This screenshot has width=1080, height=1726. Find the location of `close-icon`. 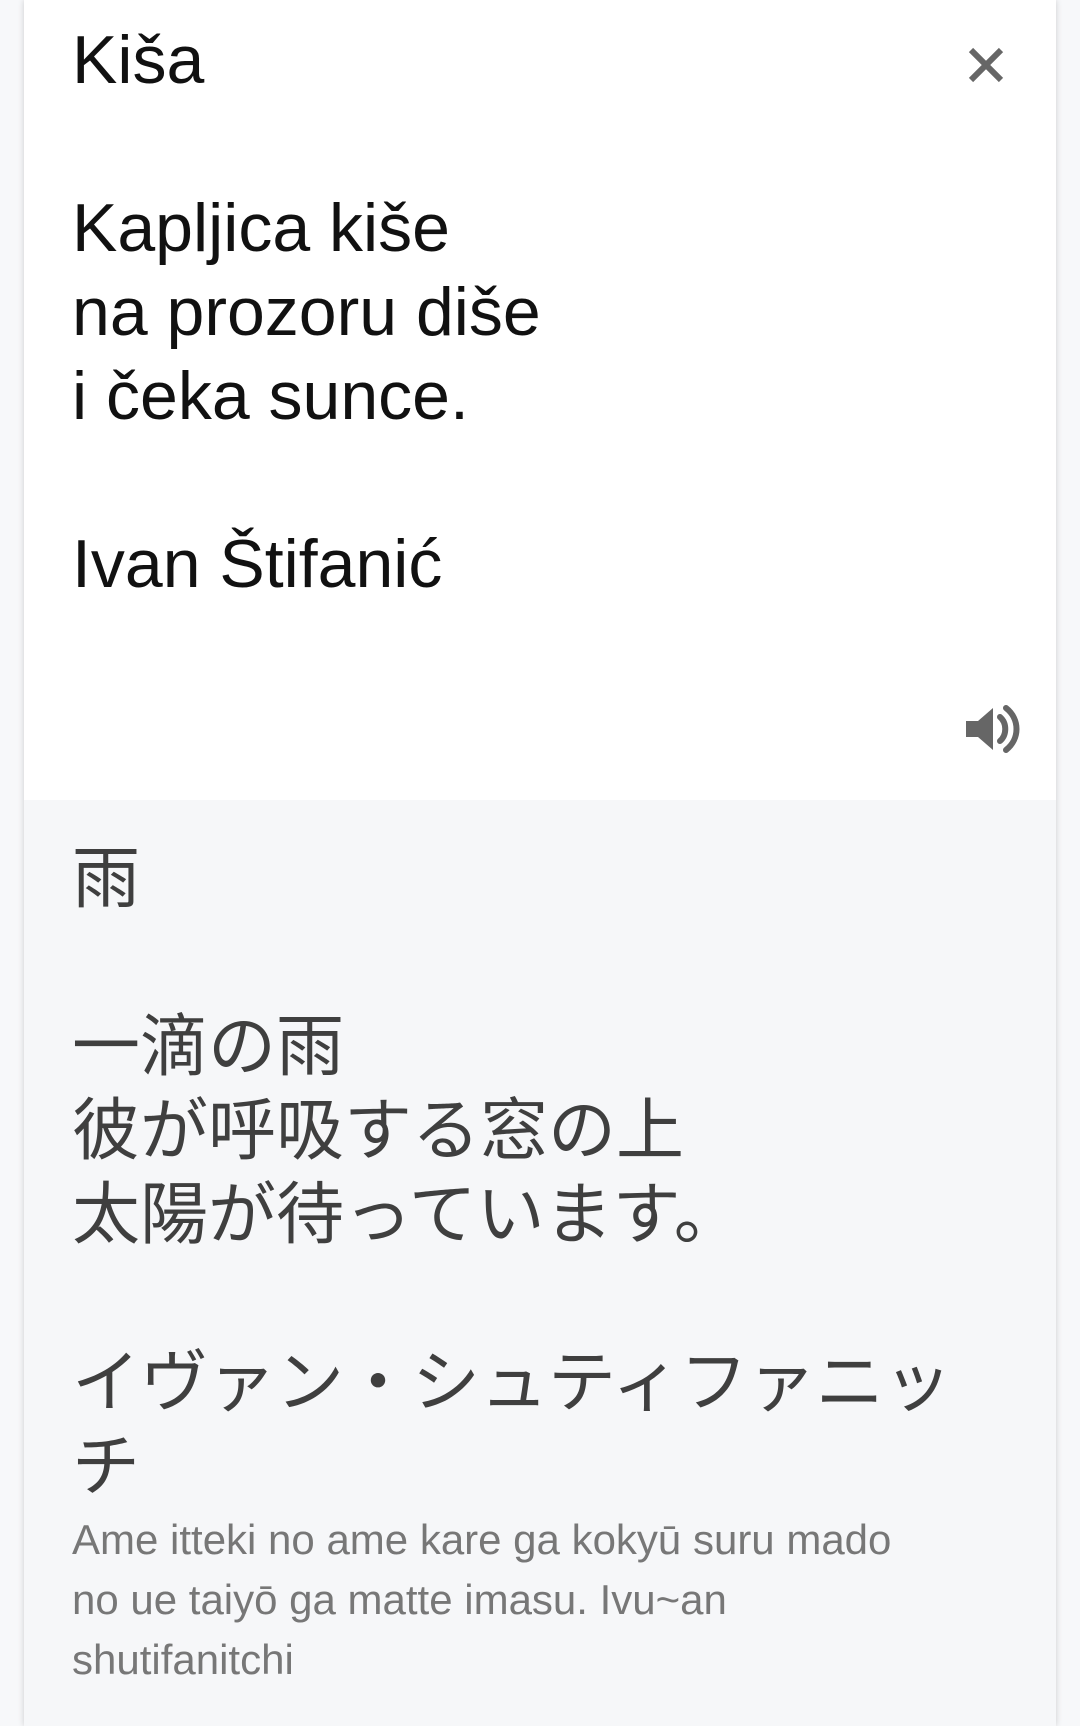

close-icon is located at coordinates (986, 65).